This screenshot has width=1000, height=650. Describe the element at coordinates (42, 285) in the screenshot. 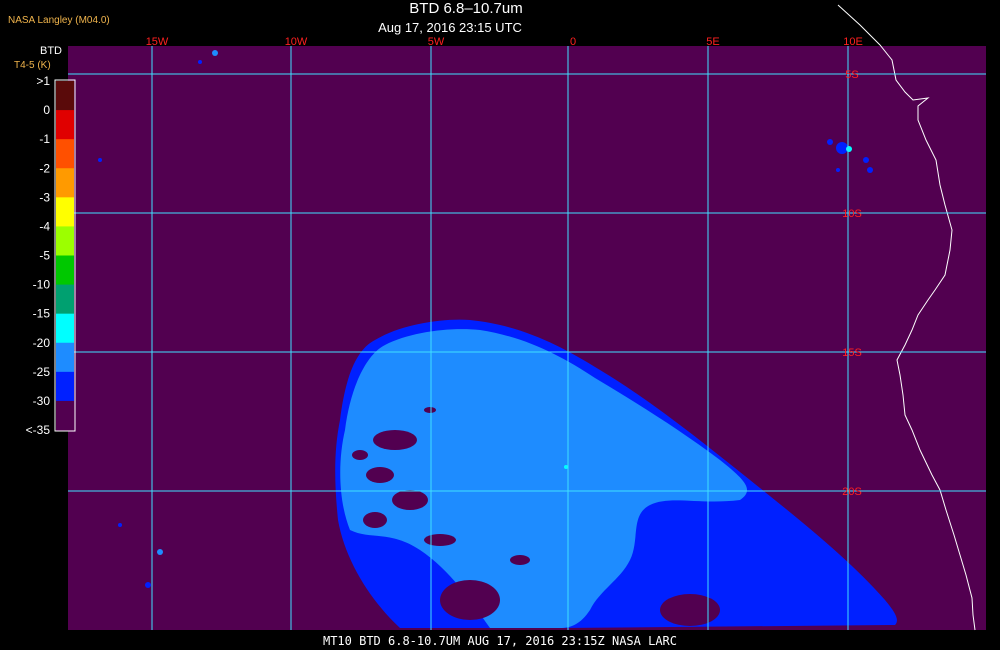

I see `colorbar-label: -10` at that location.